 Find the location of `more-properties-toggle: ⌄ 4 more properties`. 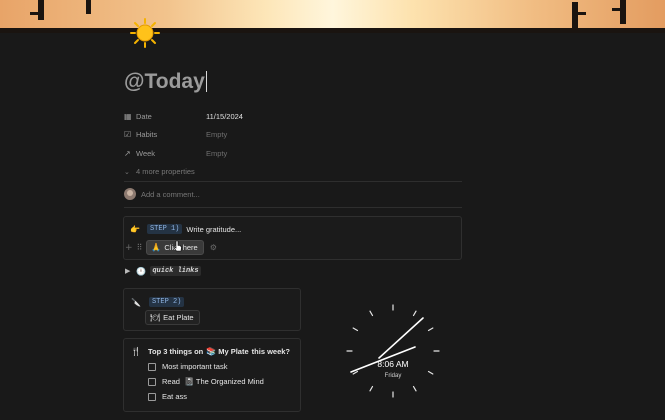

more-properties-toggle: ⌄ 4 more properties is located at coordinates (294, 172).